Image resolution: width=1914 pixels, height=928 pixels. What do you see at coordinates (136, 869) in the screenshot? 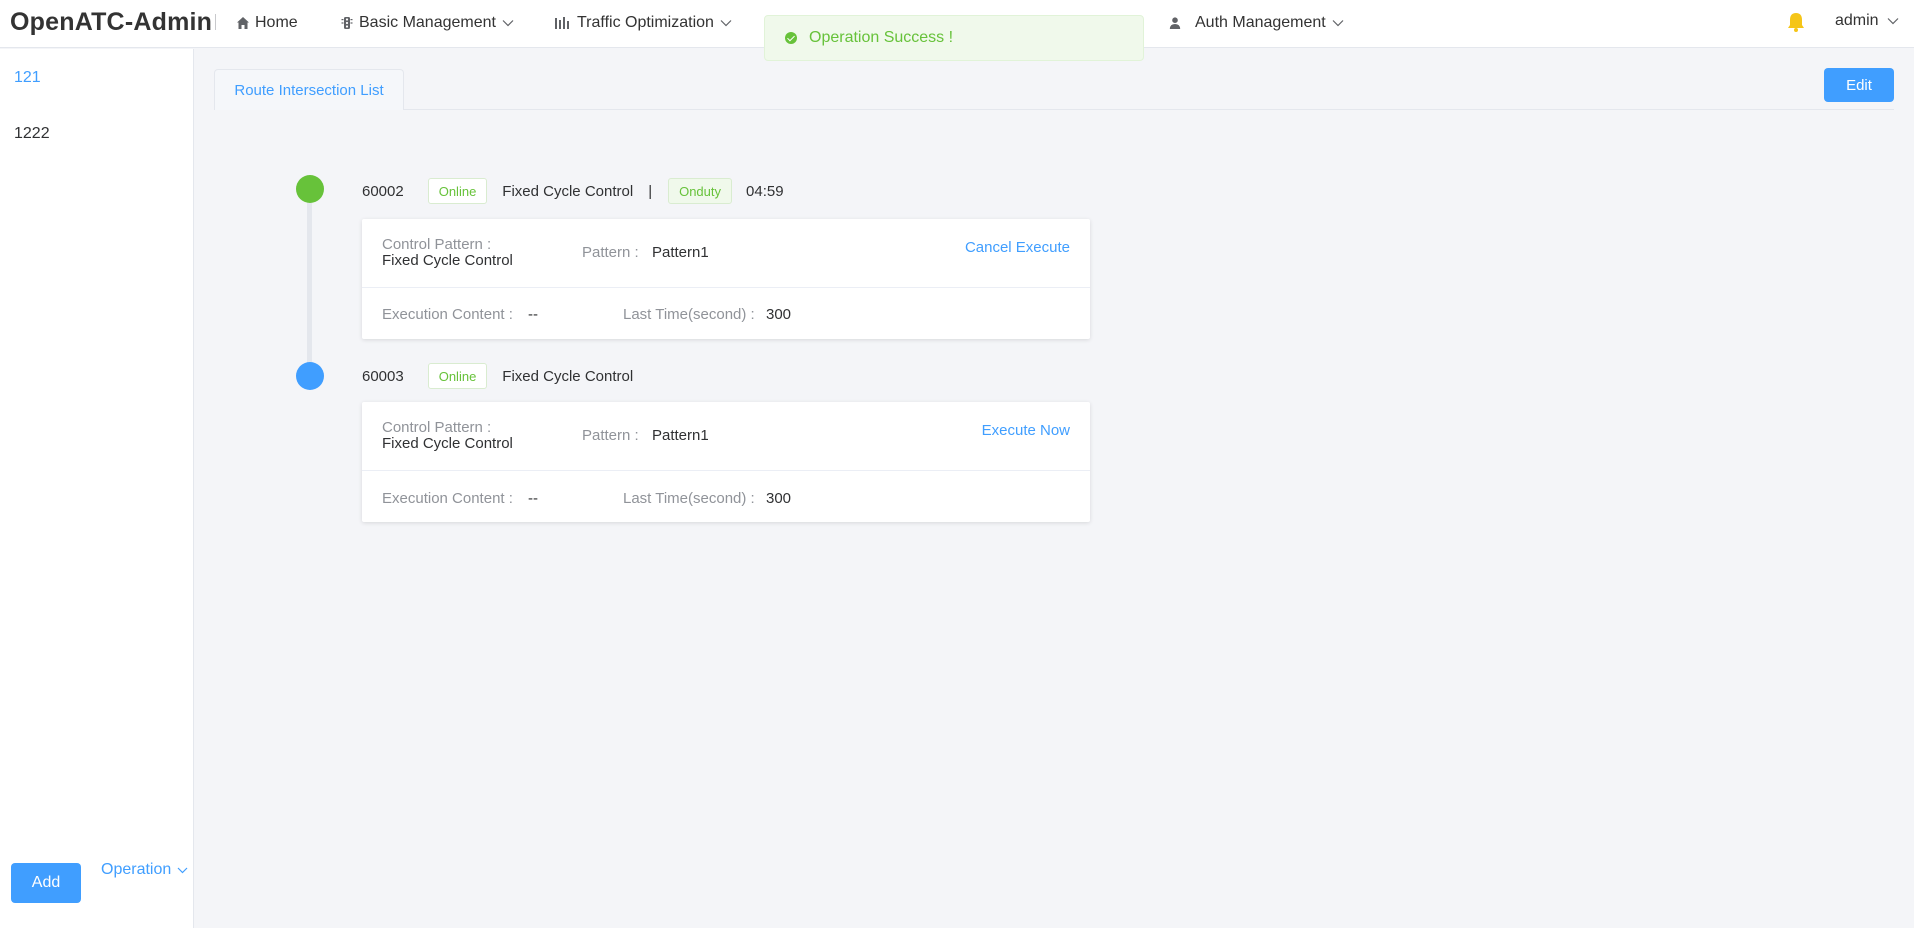
I see `operation-label: Operation` at bounding box center [136, 869].